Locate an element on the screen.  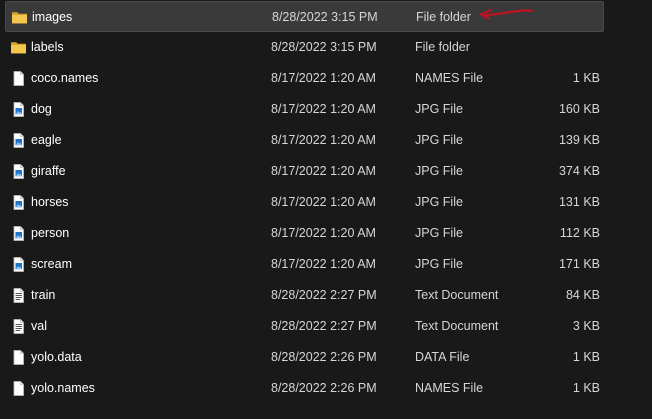
file-row: yolo.data 8/28/2022 2:26 PM DATA File 1 KB is located at coordinates (304, 357).